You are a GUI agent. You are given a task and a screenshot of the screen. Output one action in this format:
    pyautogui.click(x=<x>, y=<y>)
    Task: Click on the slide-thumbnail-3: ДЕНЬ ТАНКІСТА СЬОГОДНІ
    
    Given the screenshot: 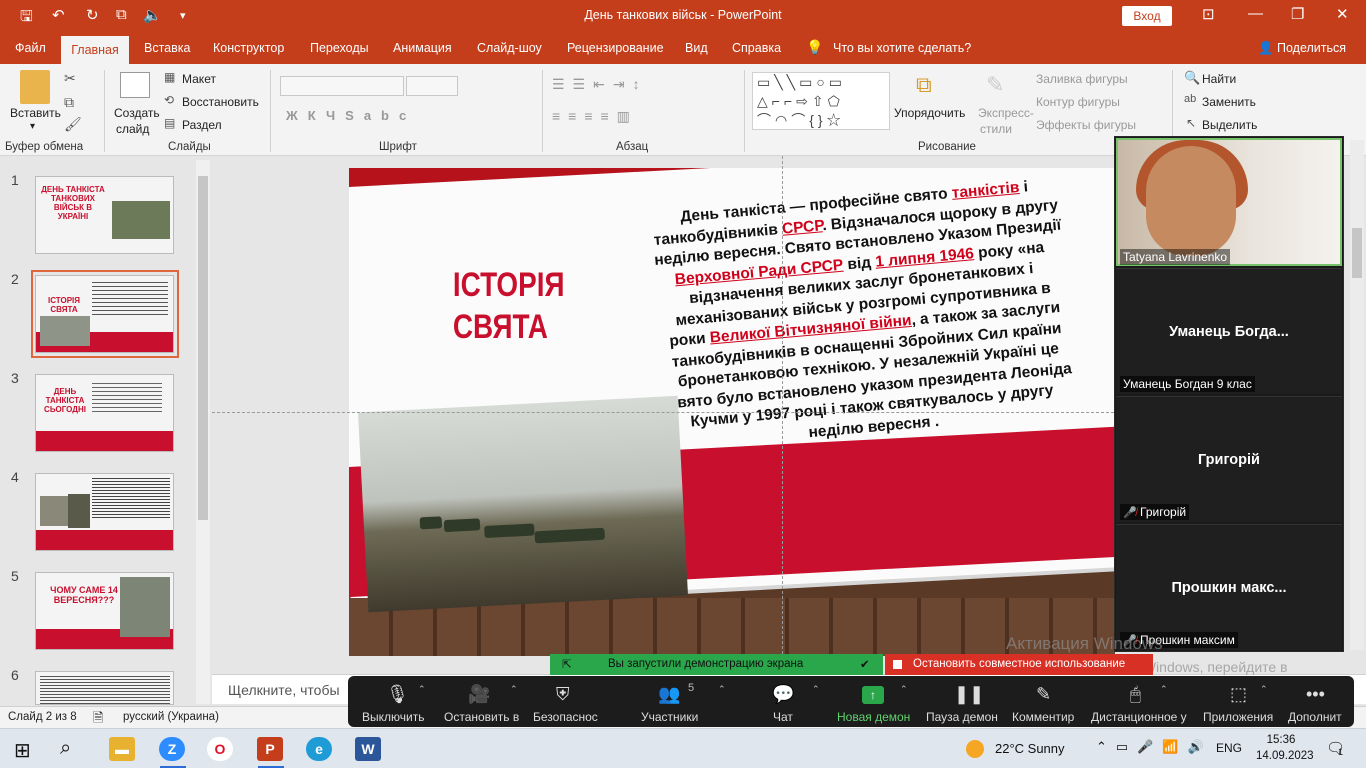 What is the action you would take?
    pyautogui.click(x=104, y=413)
    